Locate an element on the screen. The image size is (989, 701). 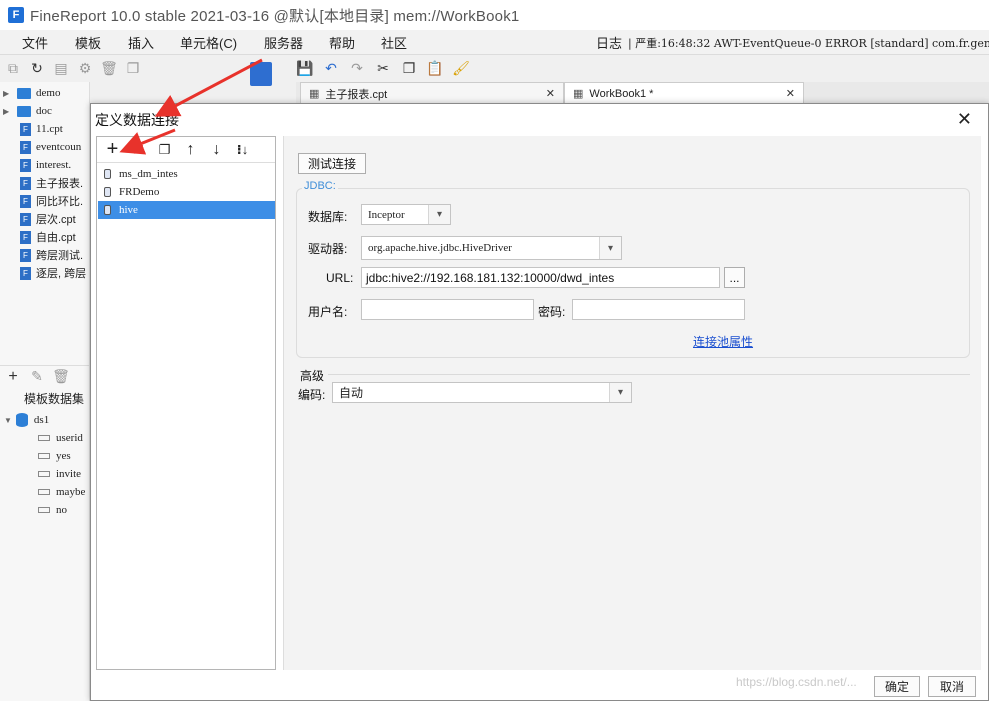
tree-file: Finterest. is located at coordinates (35, 165).